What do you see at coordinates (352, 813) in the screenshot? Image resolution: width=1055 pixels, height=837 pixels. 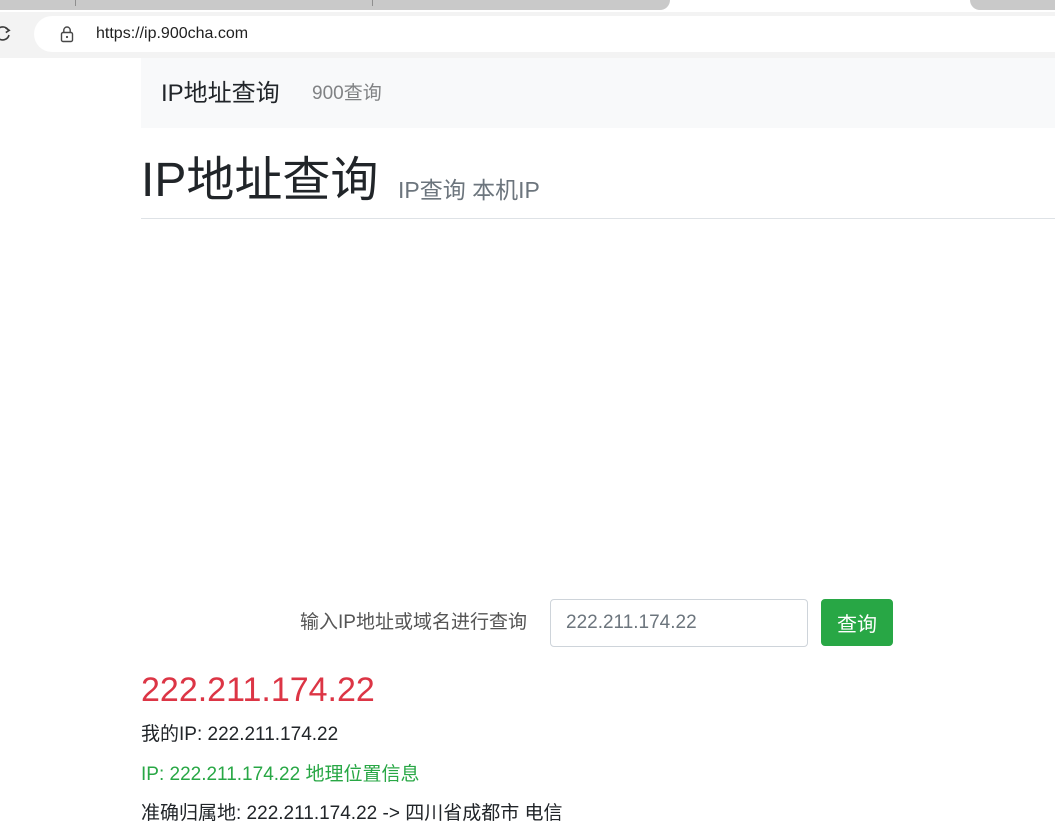 I see `location-text: 准确归属地: 222.211.174.22 -> 四川省成都市 电信` at bounding box center [352, 813].